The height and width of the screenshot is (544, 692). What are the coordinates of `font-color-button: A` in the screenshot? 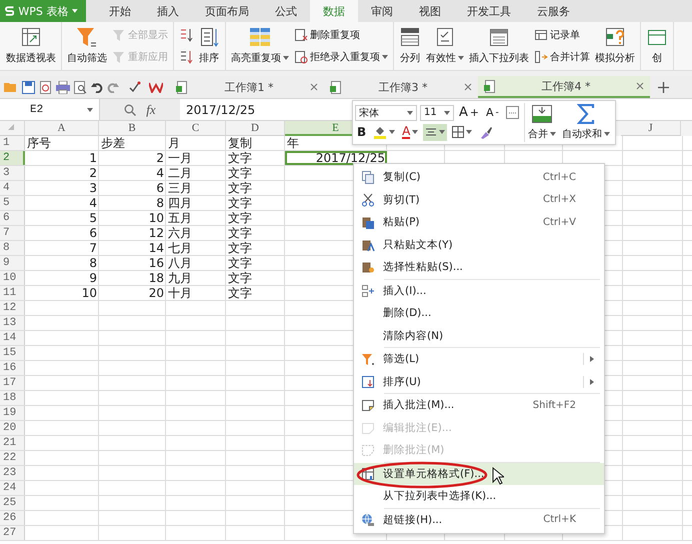 It's located at (410, 132).